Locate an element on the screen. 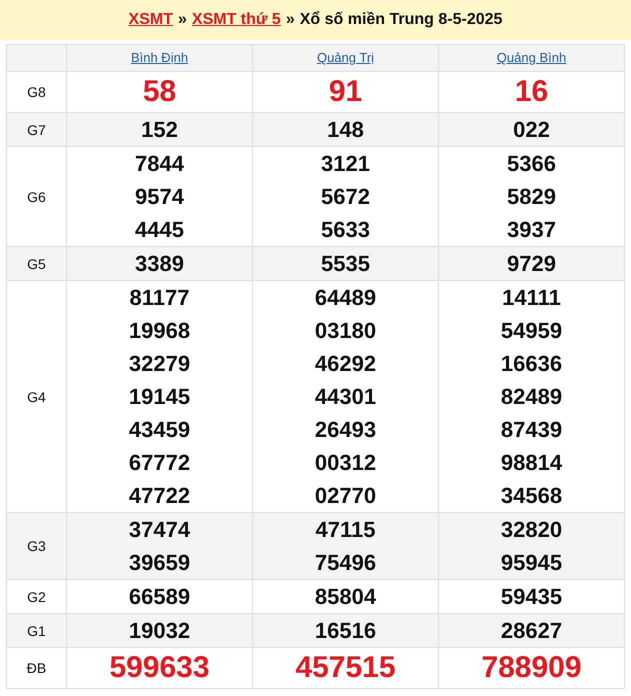 Image resolution: width=631 pixels, height=696 pixels. result-number: 19145 is located at coordinates (160, 397).